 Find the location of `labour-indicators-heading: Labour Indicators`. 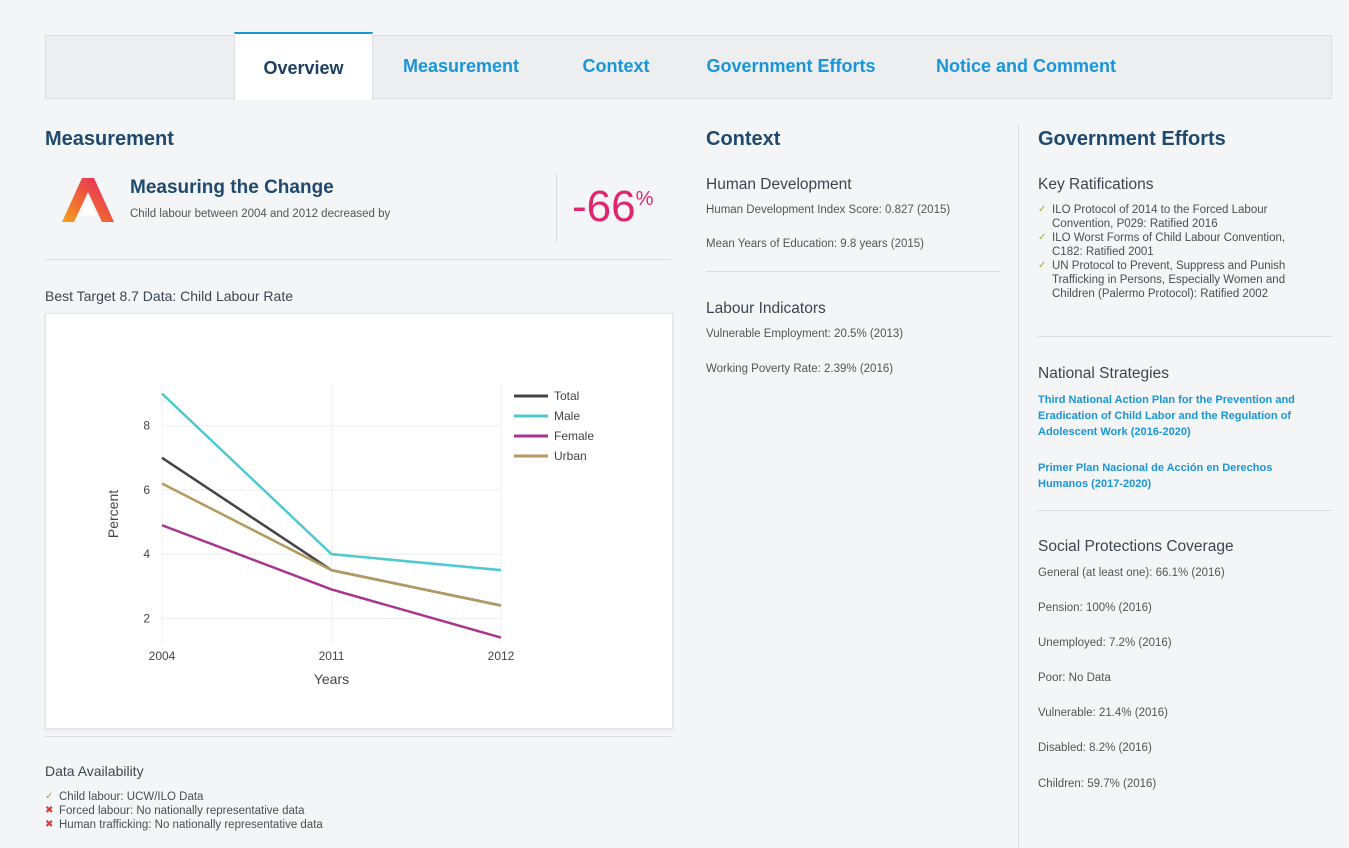

labour-indicators-heading: Labour Indicators is located at coordinates (766, 308).